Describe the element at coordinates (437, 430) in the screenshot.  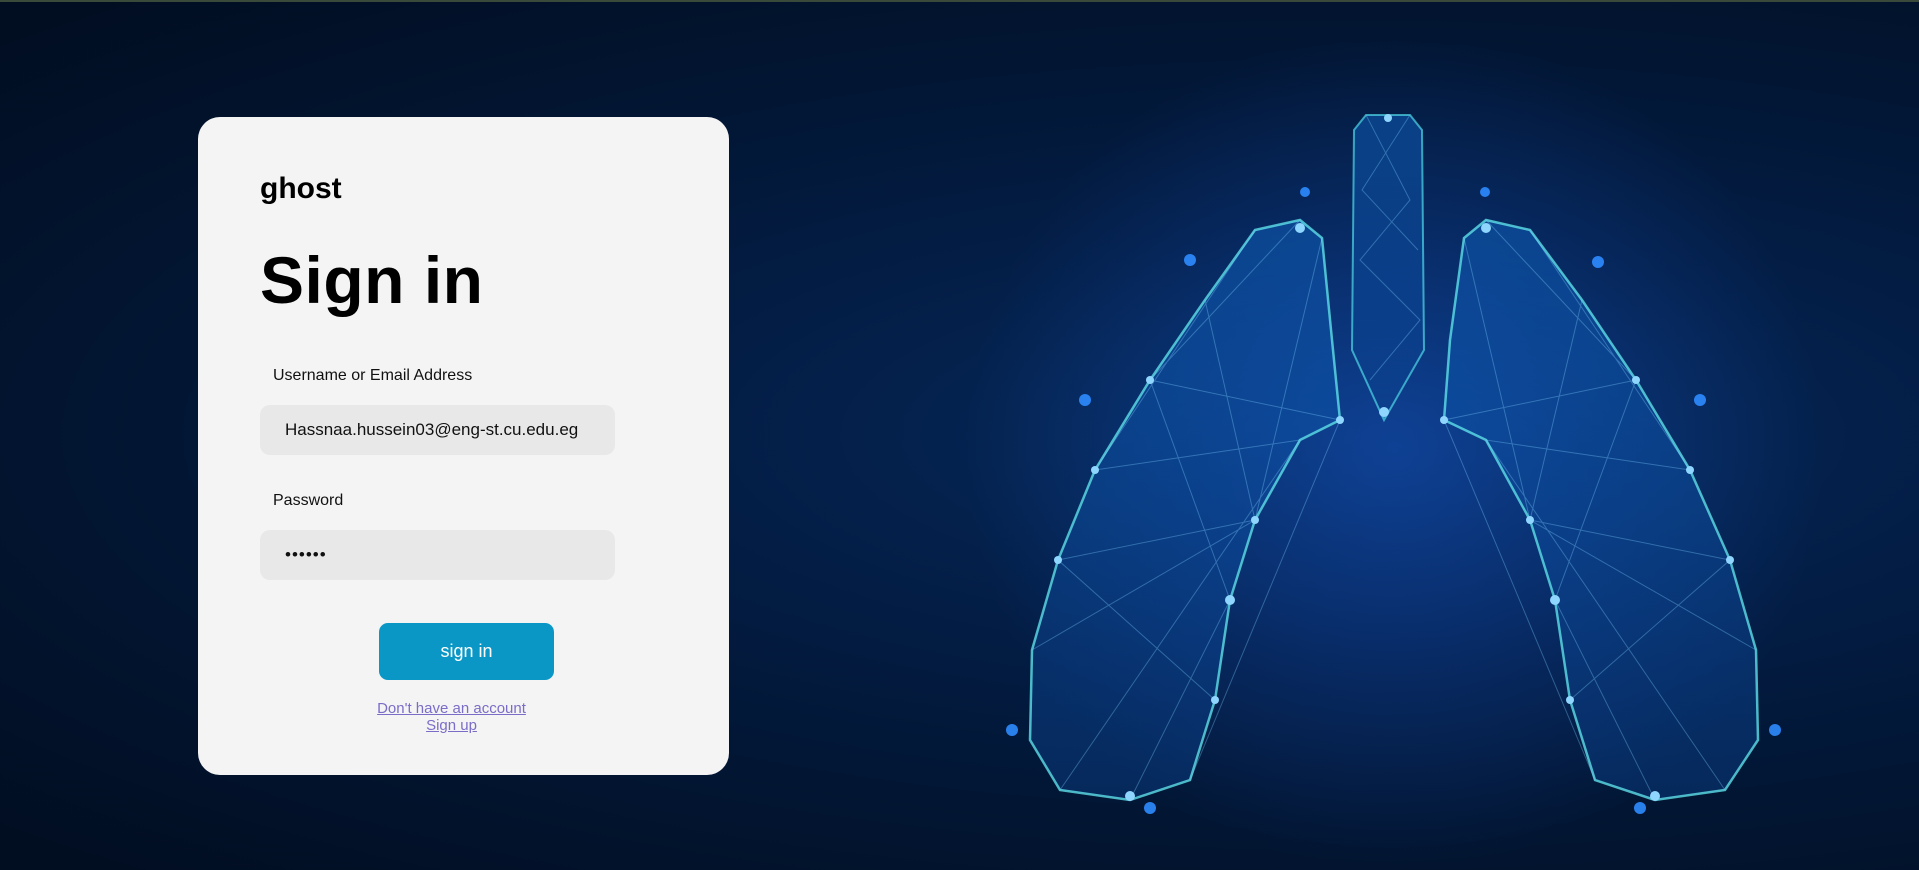
I see `username-input` at that location.